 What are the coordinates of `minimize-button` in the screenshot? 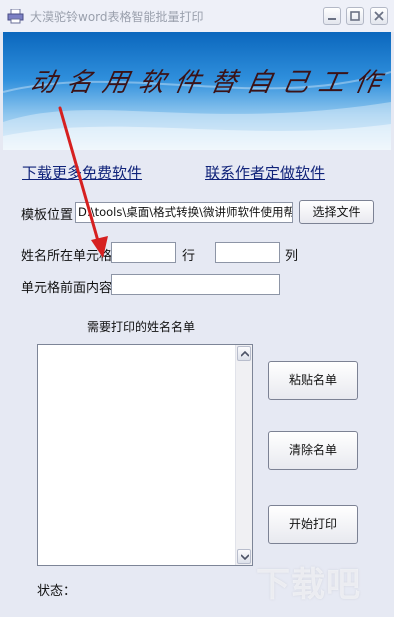 It's located at (332, 16).